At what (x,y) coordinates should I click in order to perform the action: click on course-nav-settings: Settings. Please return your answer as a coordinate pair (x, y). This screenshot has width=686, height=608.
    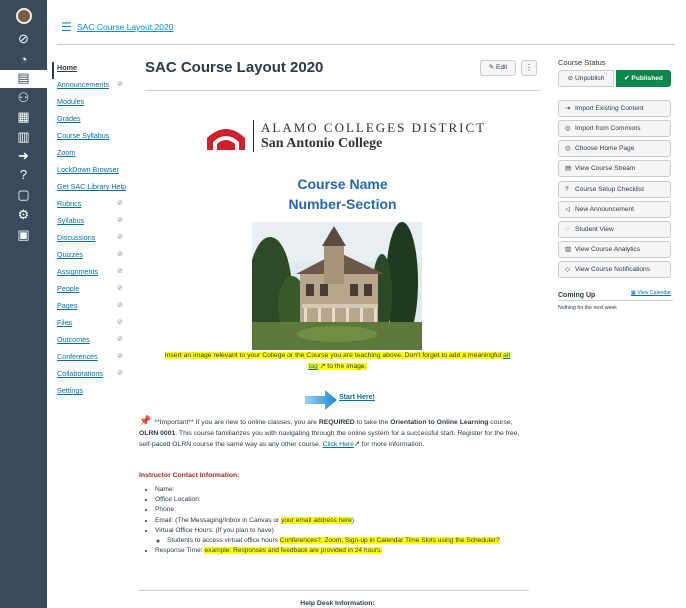
    Looking at the image, I should click on (97, 393).